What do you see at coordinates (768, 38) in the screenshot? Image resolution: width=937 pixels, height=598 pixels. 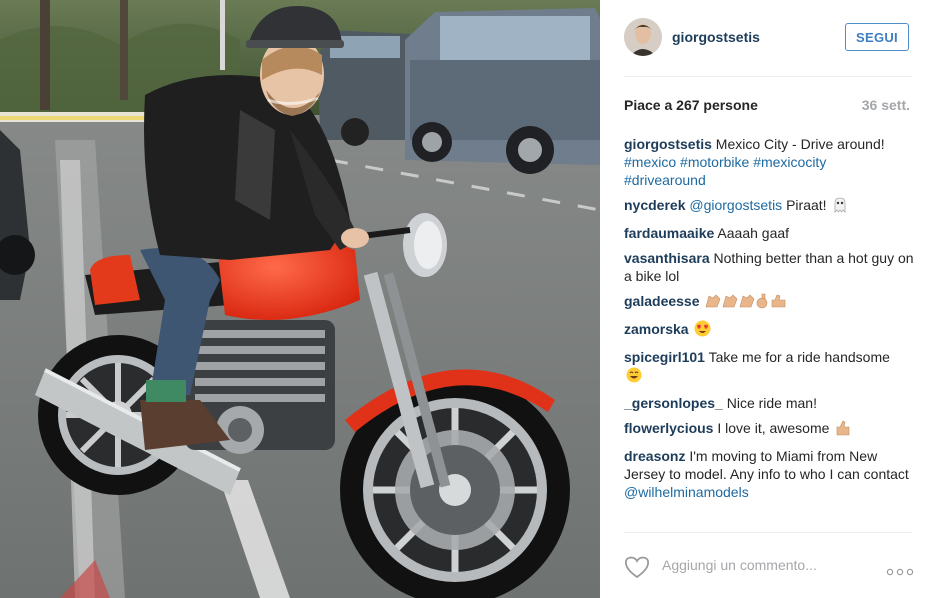 I see `post-header: giorgostsetis SEGUI` at bounding box center [768, 38].